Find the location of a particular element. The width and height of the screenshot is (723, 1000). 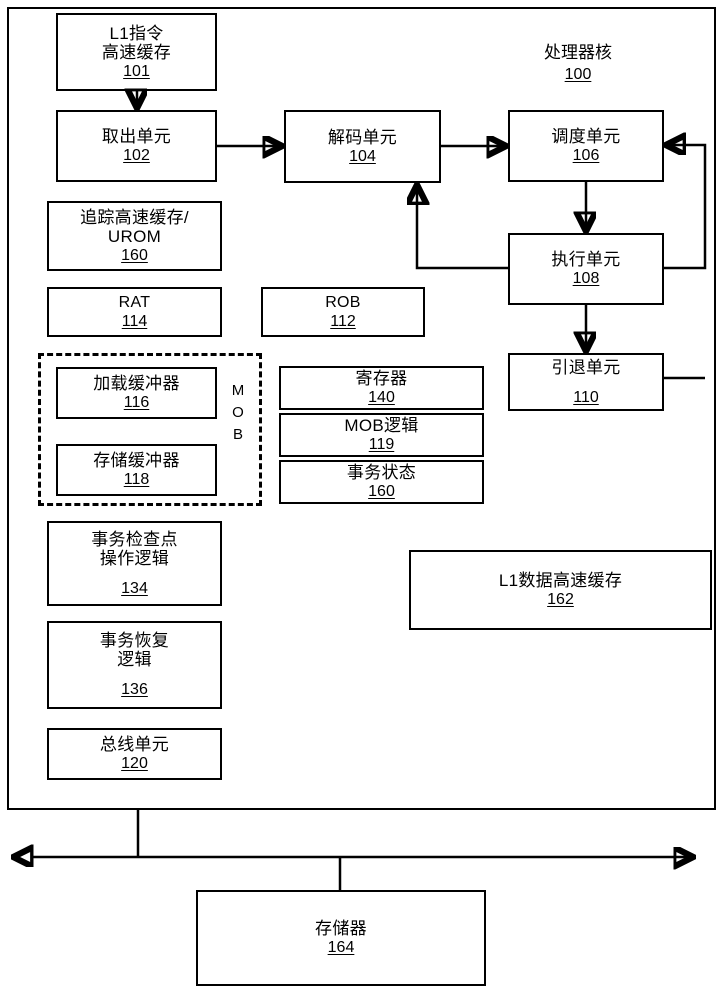

wire-execution-to-decode-feedback is located at coordinates (462, 228).